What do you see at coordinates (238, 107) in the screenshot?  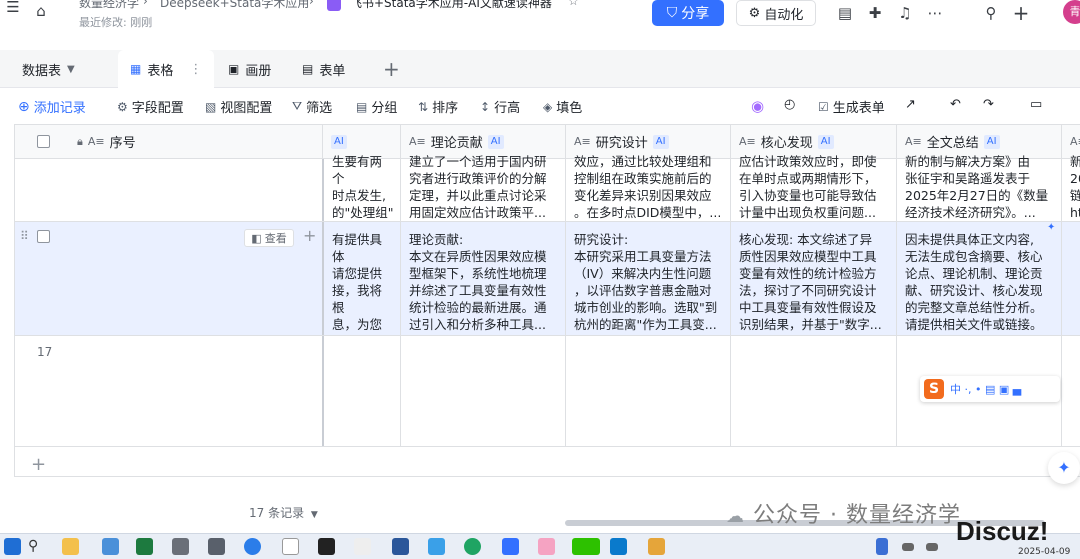 I see `view-config-button: ▧ 视图配置` at bounding box center [238, 107].